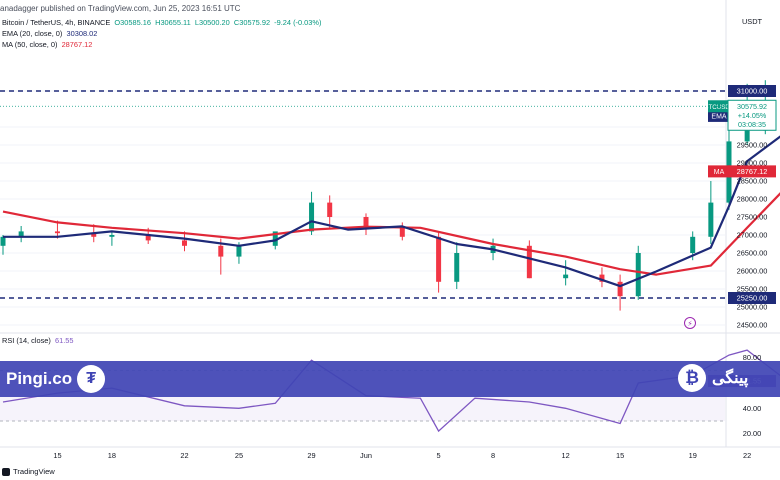  What do you see at coordinates (30, 44) in the screenshot?
I see `ma-label: MA (50, close, 0)` at bounding box center [30, 44].